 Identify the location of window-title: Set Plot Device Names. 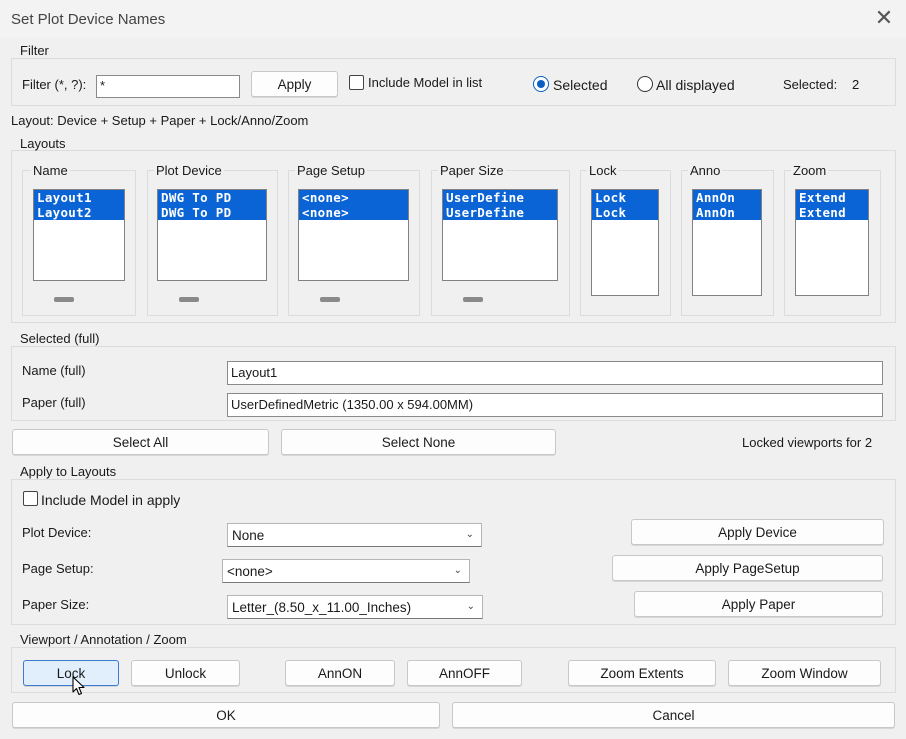
(88, 19).